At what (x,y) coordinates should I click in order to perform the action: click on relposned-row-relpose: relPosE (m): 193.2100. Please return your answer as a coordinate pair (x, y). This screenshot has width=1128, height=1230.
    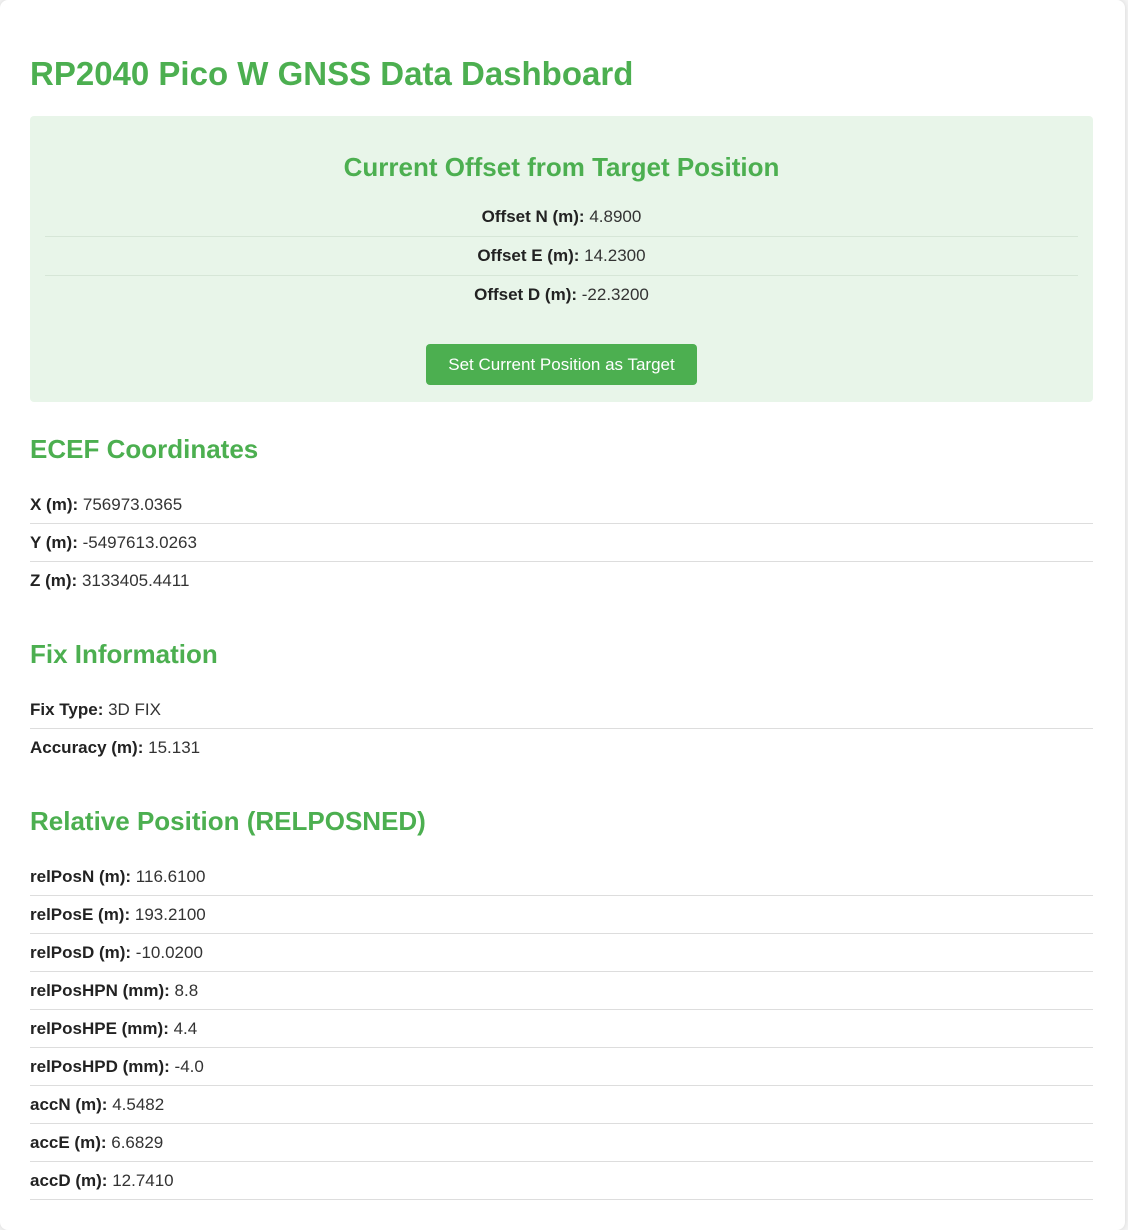
    Looking at the image, I should click on (561, 915).